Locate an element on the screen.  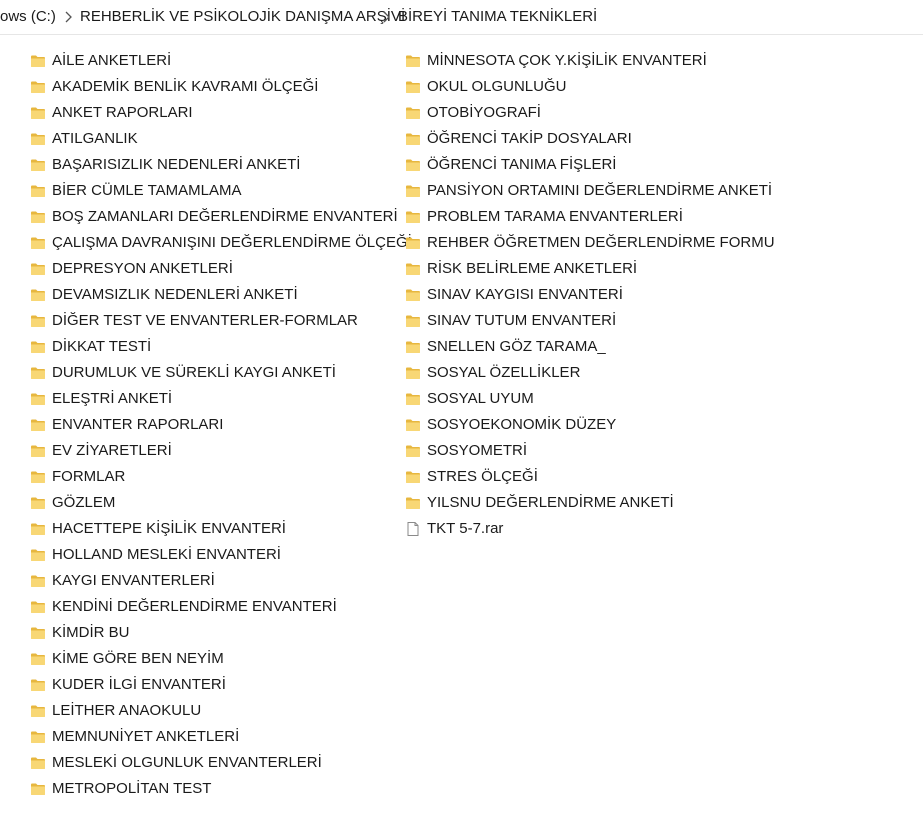
folder-item: SOSYOEKONOMİK DÜZEY is located at coordinates (590, 425).